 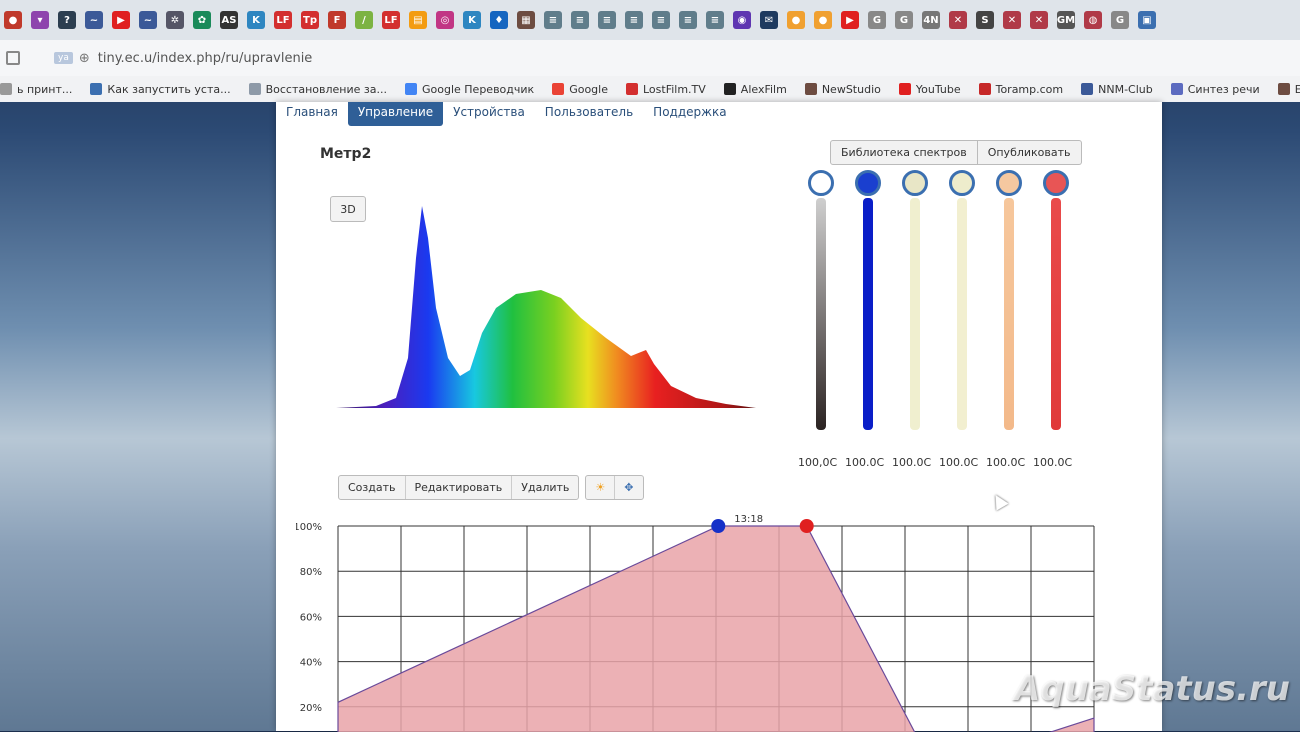 I want to click on delete-button: Удалить, so click(x=545, y=487).